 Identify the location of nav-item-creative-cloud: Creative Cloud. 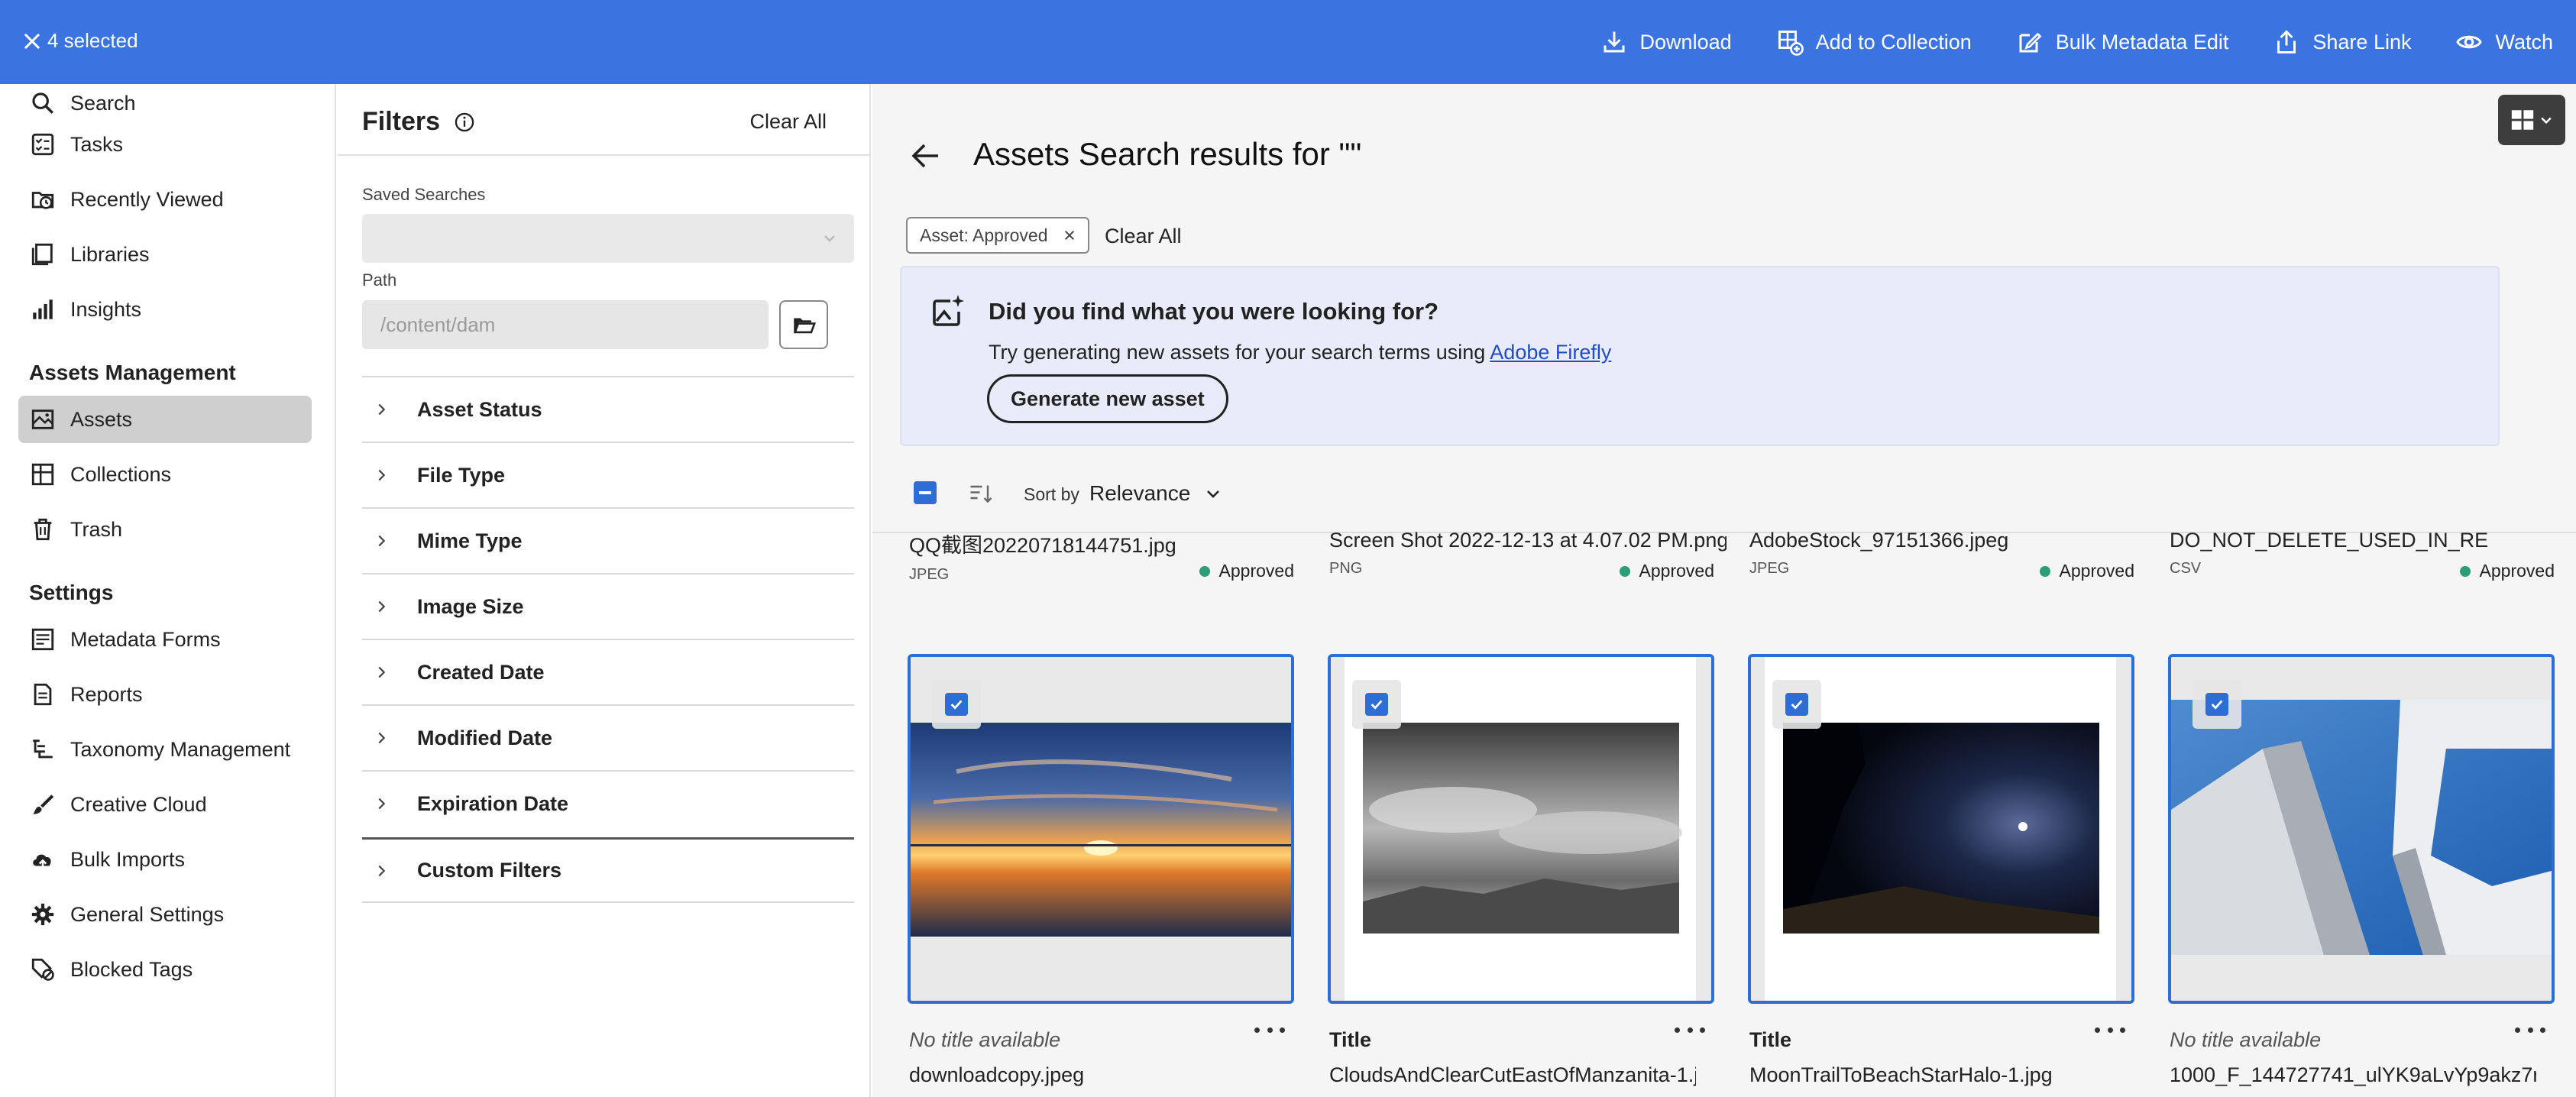
(165, 804).